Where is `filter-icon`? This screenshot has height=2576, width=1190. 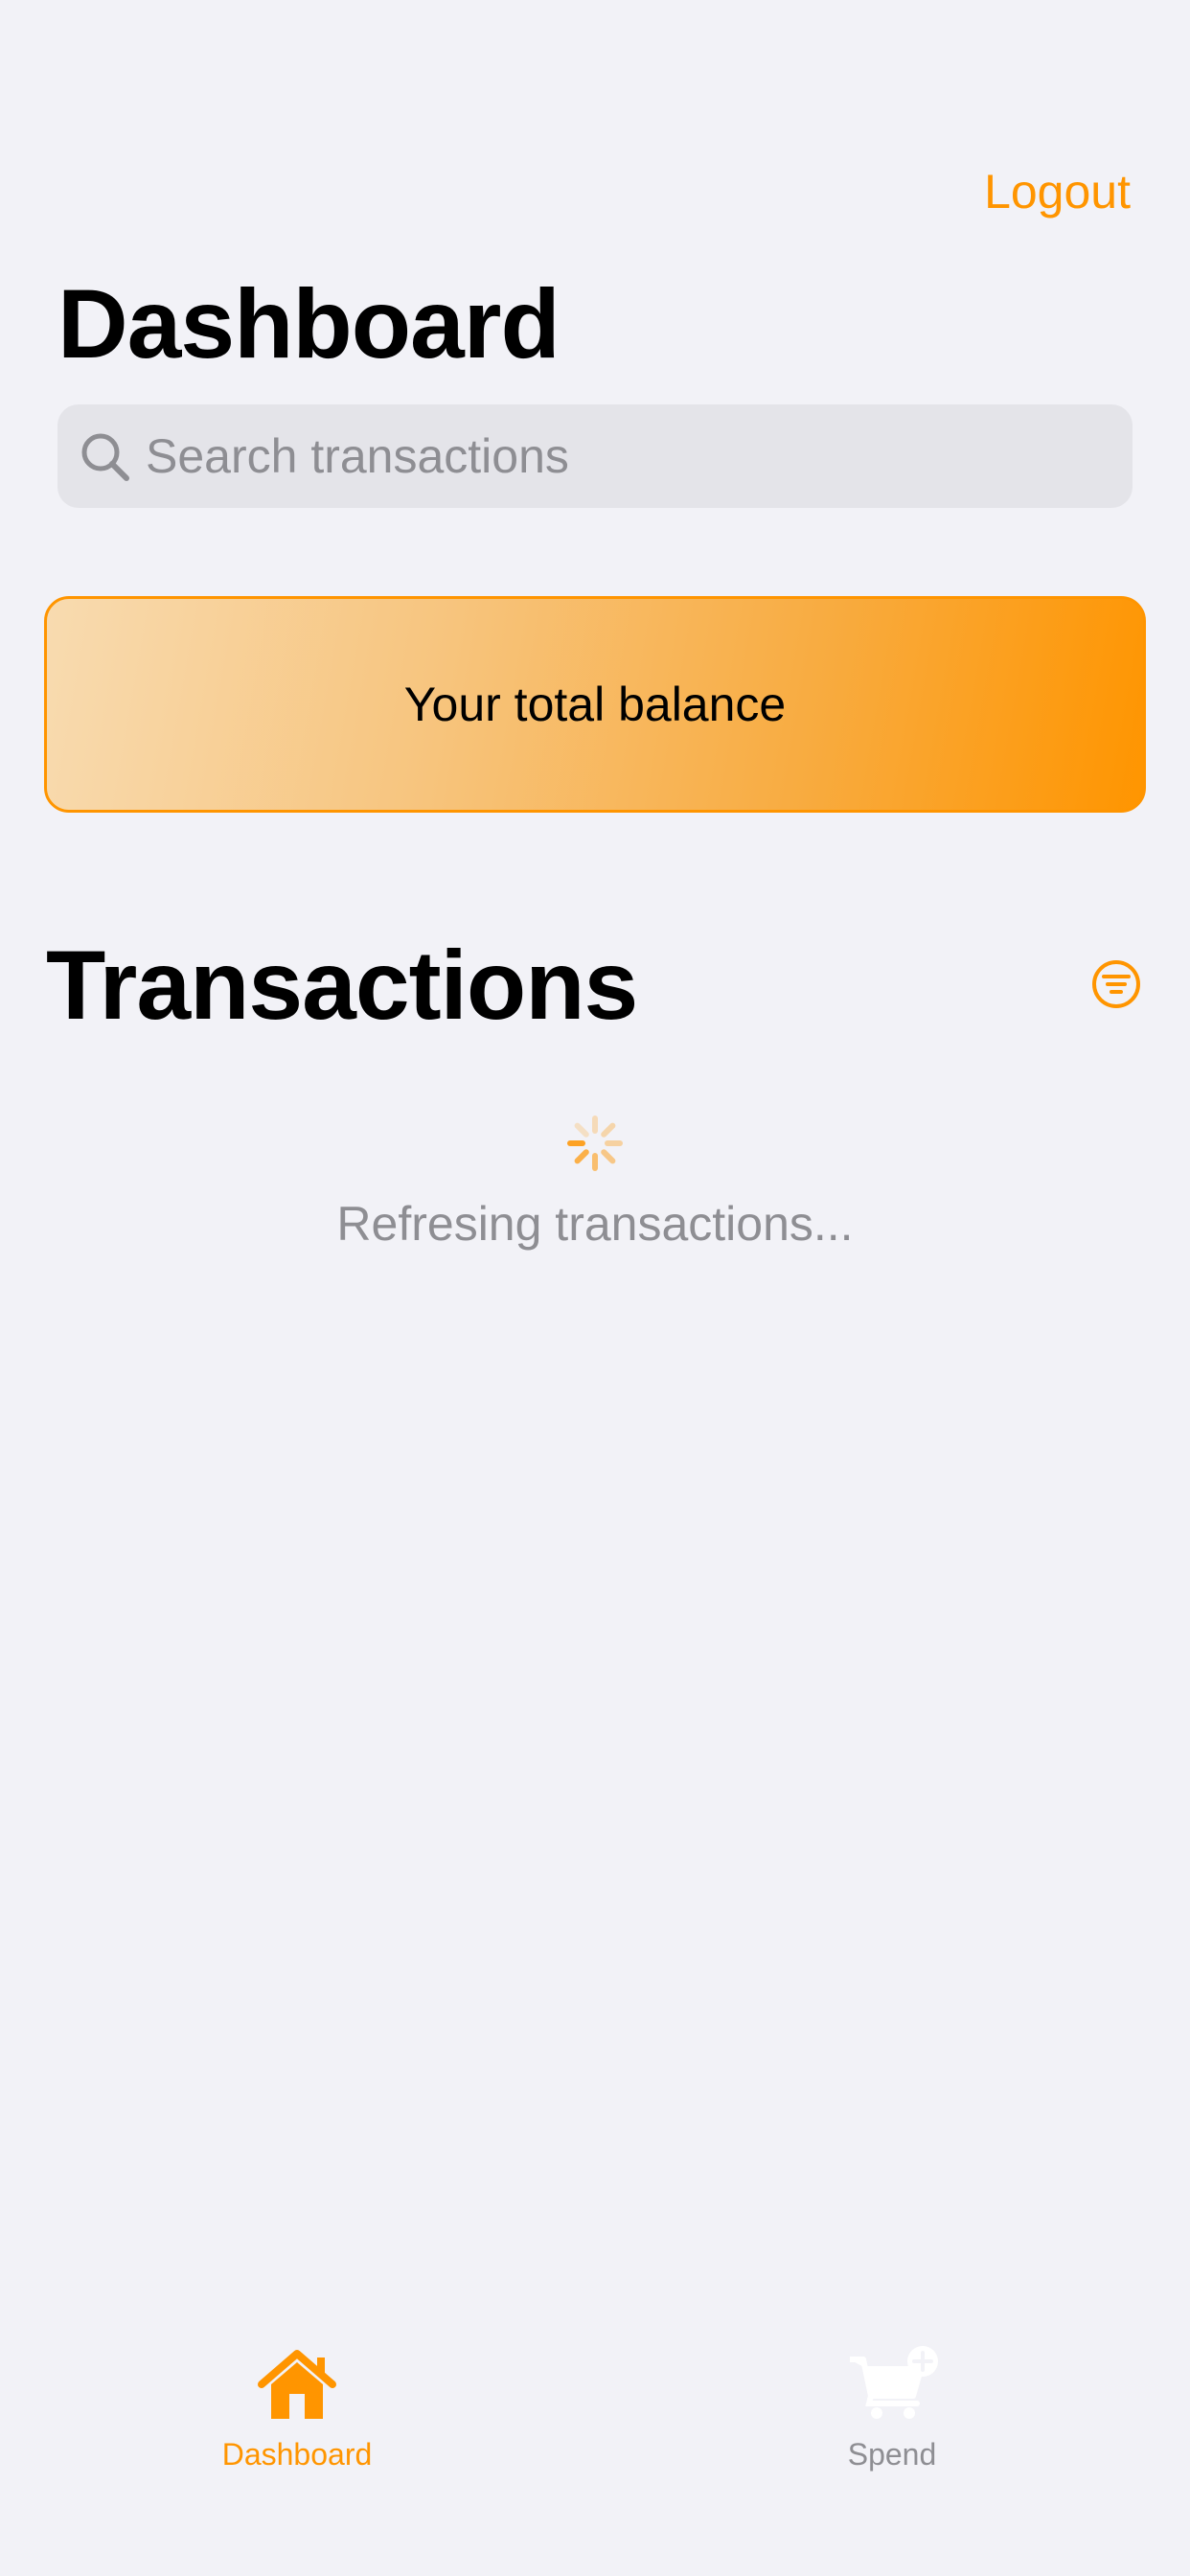
filter-icon is located at coordinates (1116, 984).